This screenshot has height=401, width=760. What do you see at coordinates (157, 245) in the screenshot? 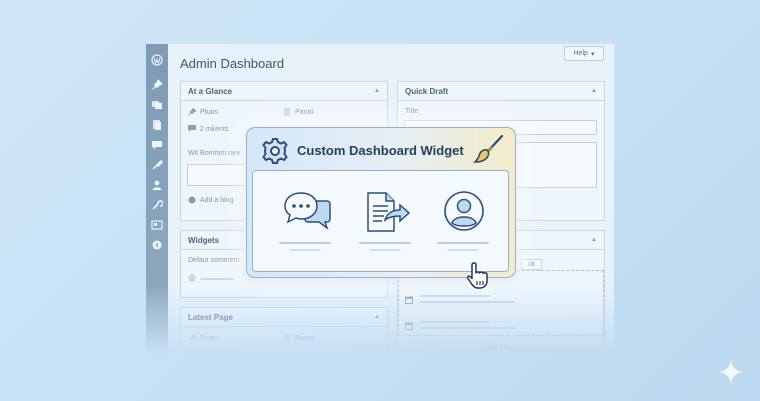
I see `collapse-icon` at bounding box center [157, 245].